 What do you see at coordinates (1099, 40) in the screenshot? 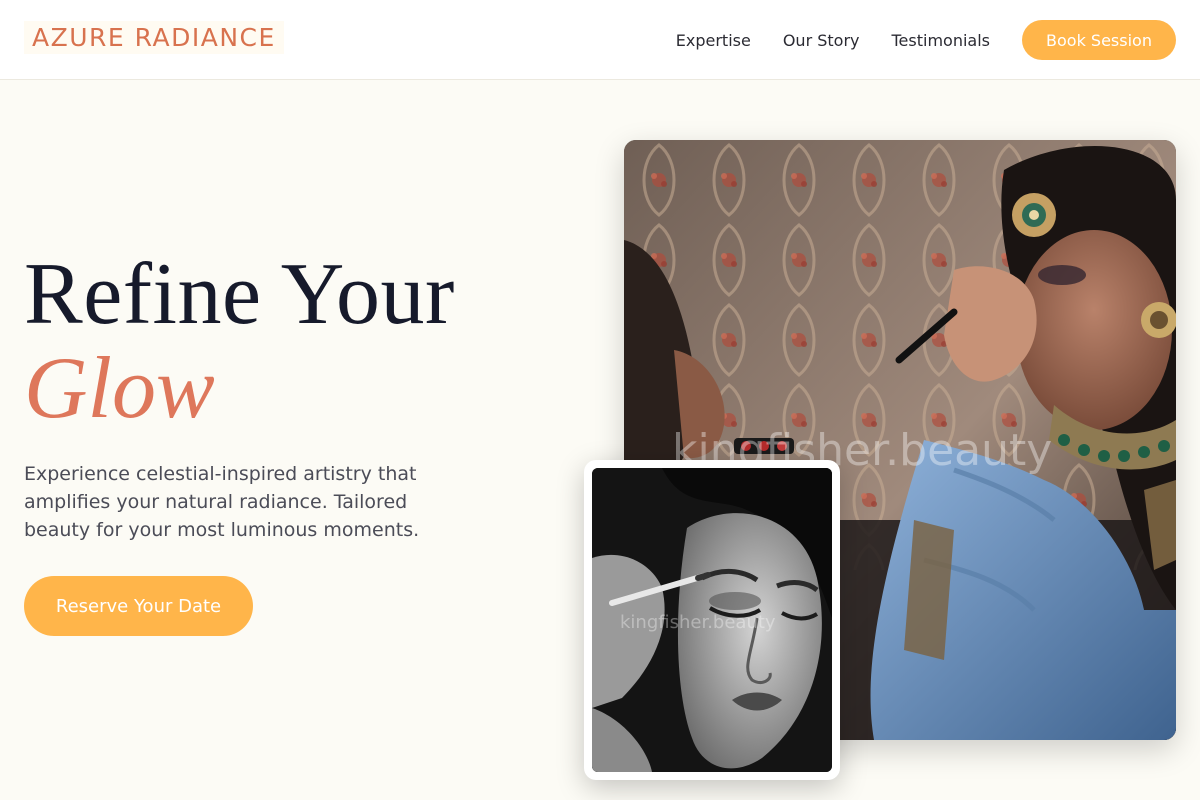
I see `book-session-button: Book Session` at bounding box center [1099, 40].